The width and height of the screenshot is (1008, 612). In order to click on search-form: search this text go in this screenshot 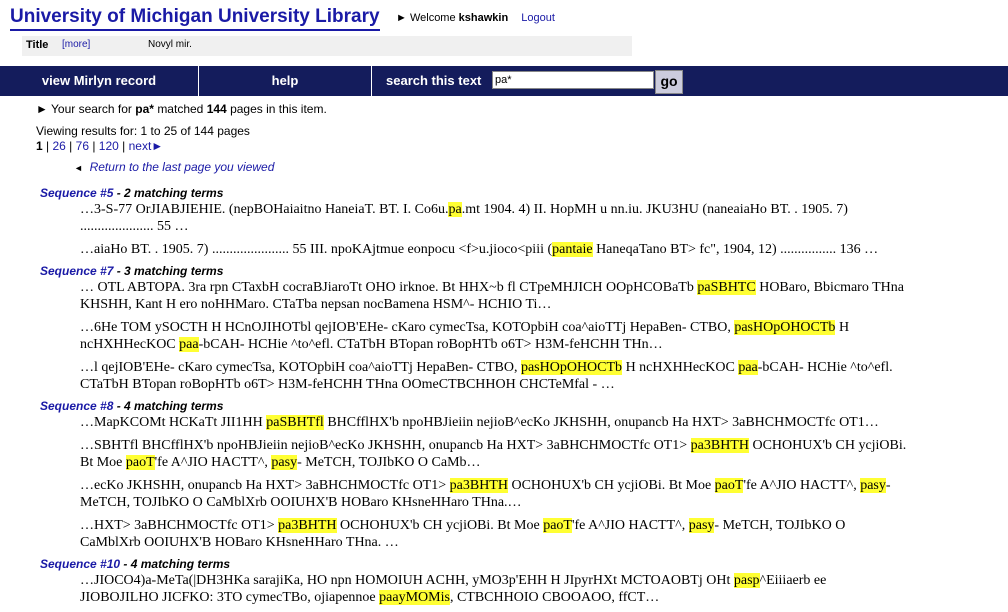, I will do `click(690, 81)`.